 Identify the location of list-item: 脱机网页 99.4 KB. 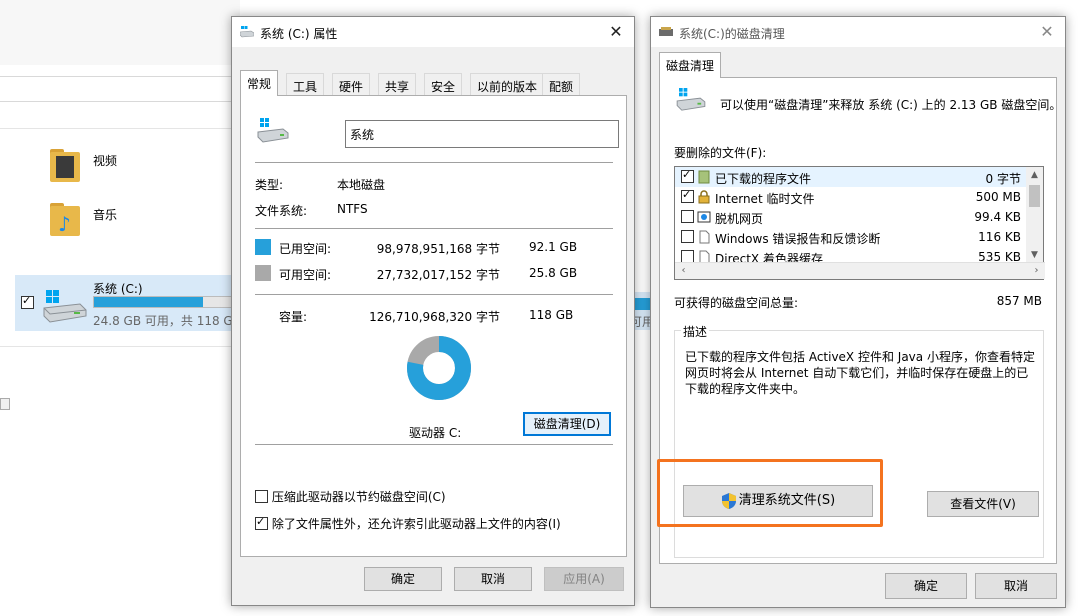
(851, 217).